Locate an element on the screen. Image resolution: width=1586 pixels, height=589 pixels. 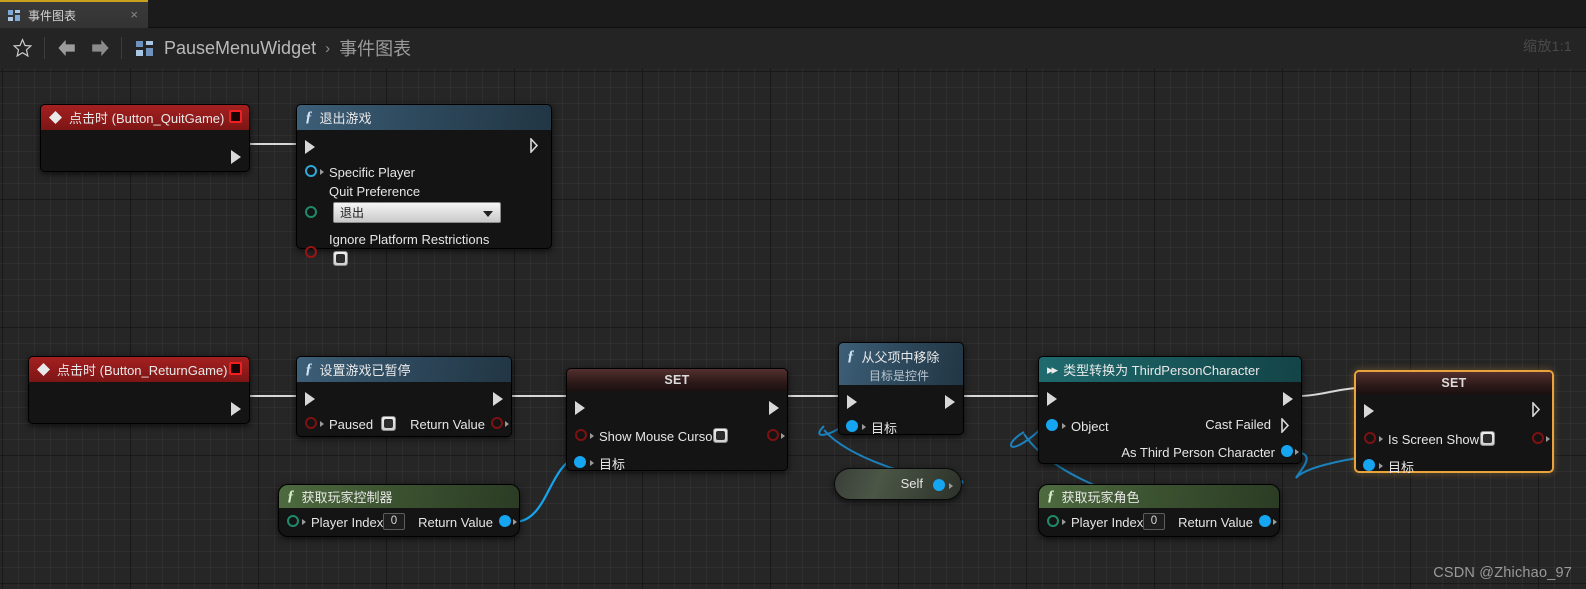
node-body: Is Screen Show 目标 is located at coordinates (1454, 434).